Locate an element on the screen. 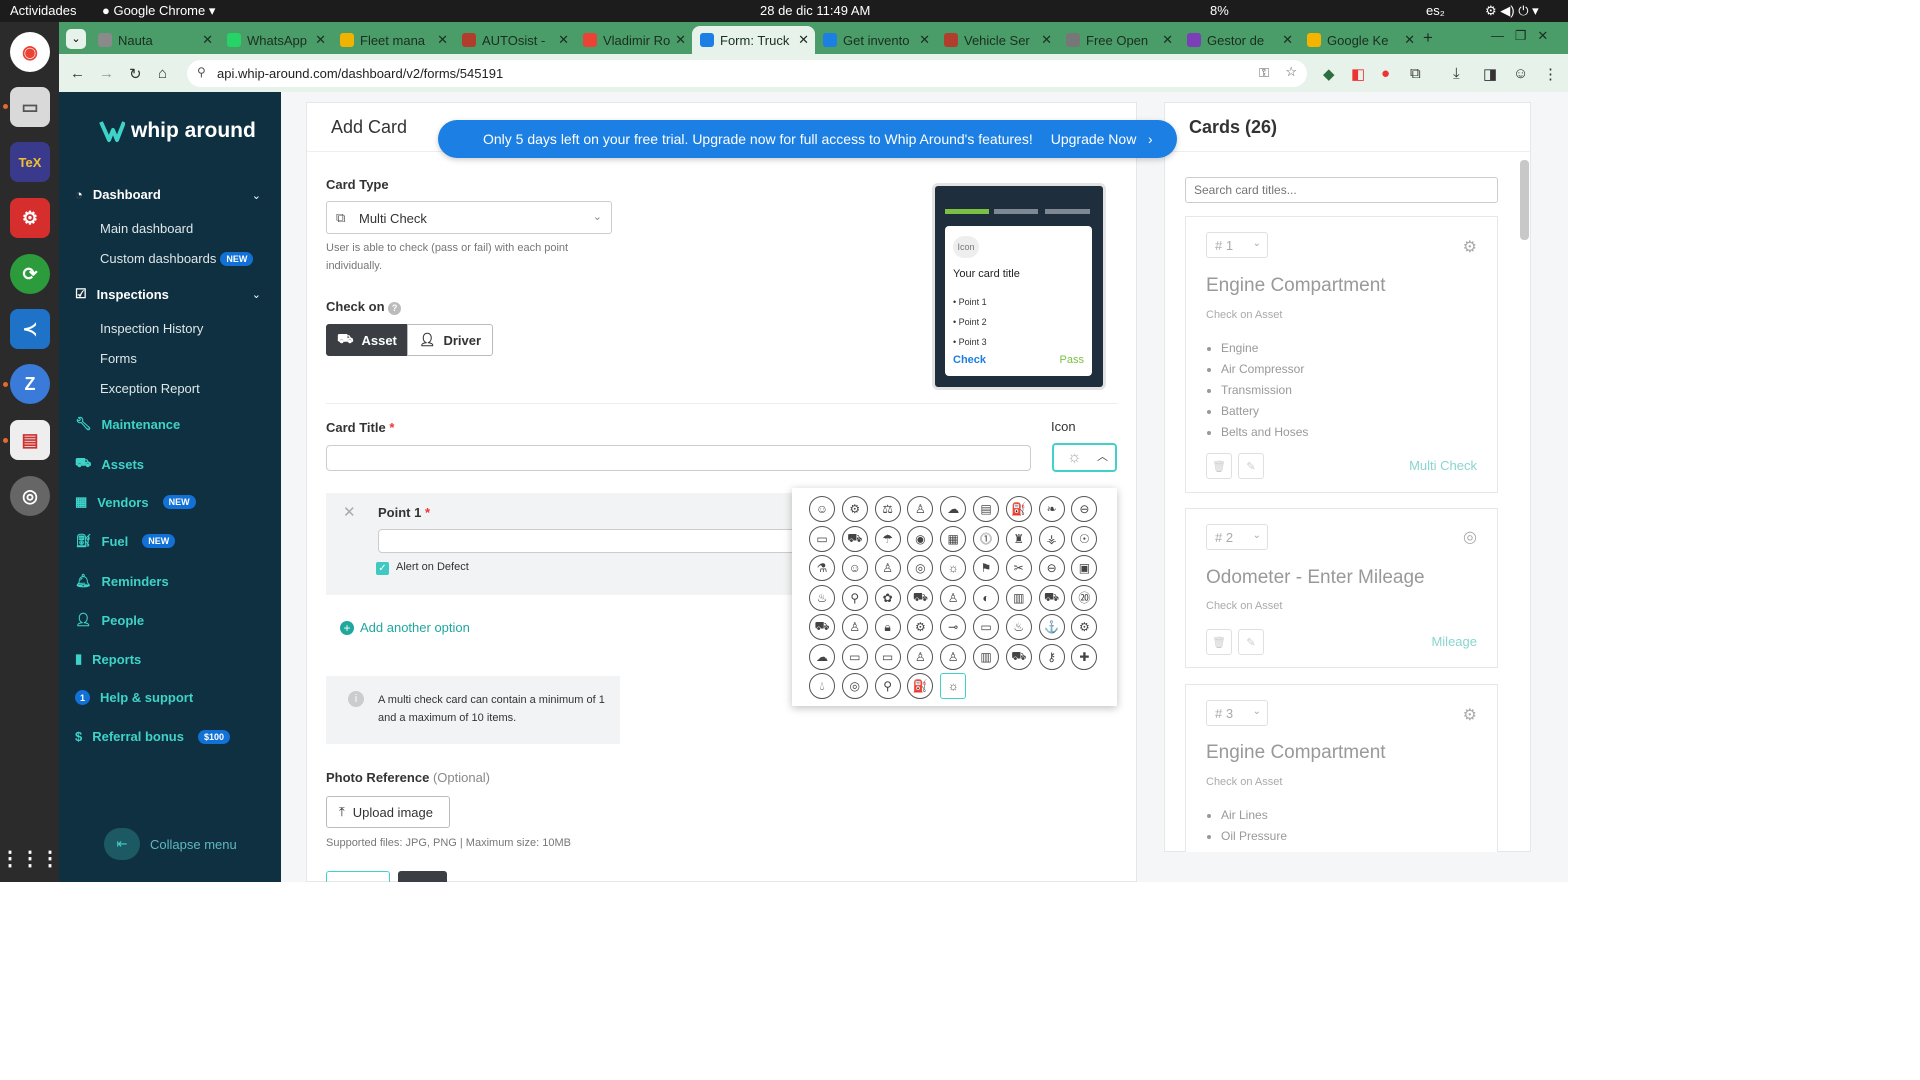 This screenshot has width=1920, height=1080. card-number-select: # 1 ⌄ is located at coordinates (1237, 245).